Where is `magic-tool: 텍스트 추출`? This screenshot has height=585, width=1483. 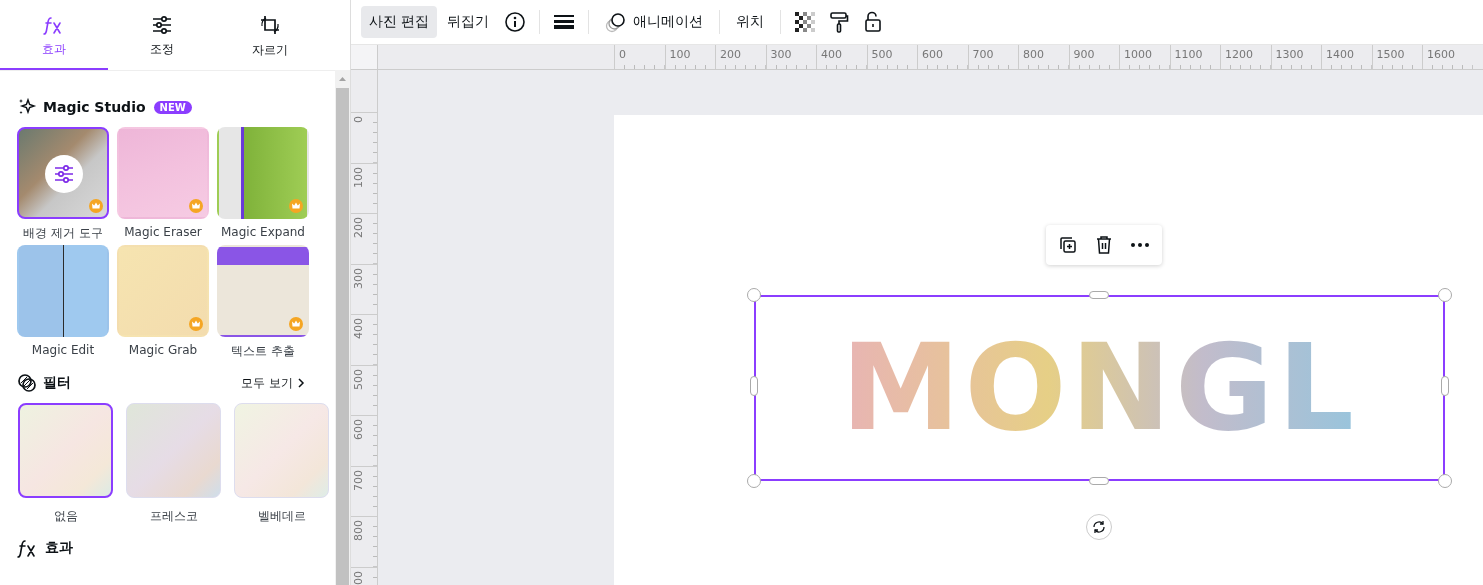
magic-tool: 텍스트 추출 is located at coordinates (263, 302).